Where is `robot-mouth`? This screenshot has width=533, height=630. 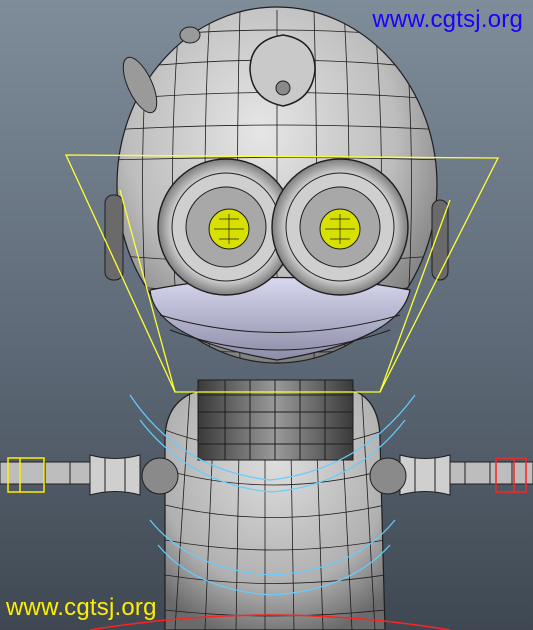 robot-mouth is located at coordinates (280, 318).